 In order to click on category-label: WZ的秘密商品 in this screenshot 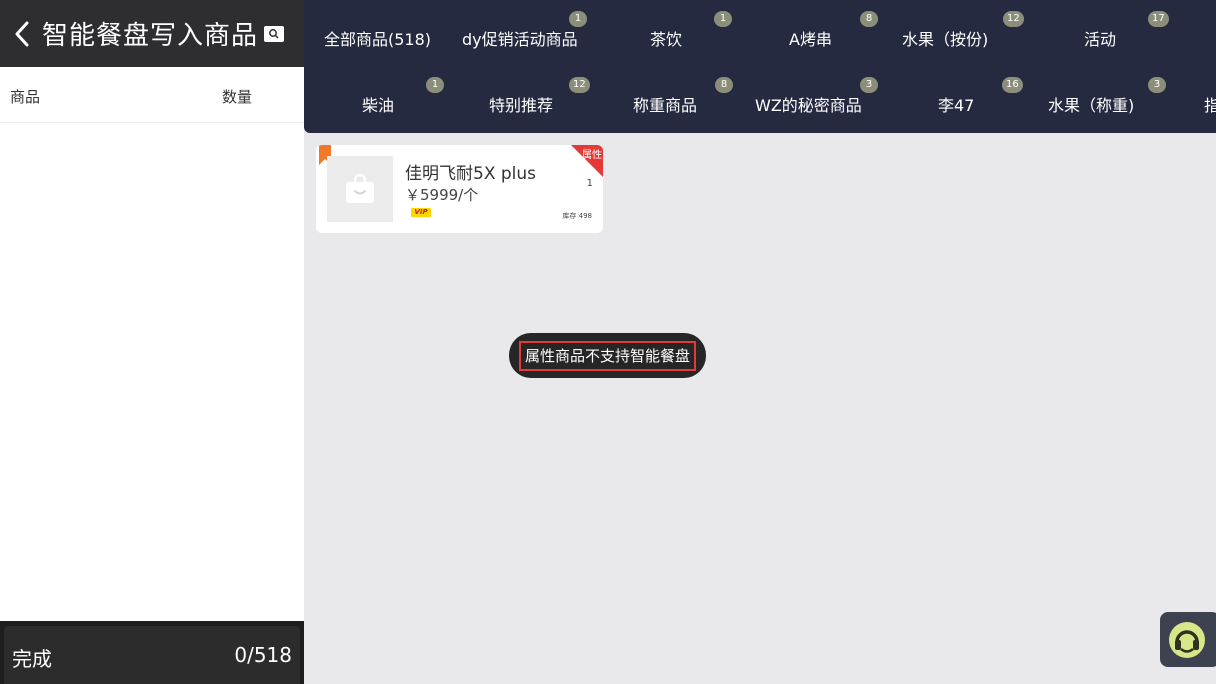, I will do `click(808, 105)`.